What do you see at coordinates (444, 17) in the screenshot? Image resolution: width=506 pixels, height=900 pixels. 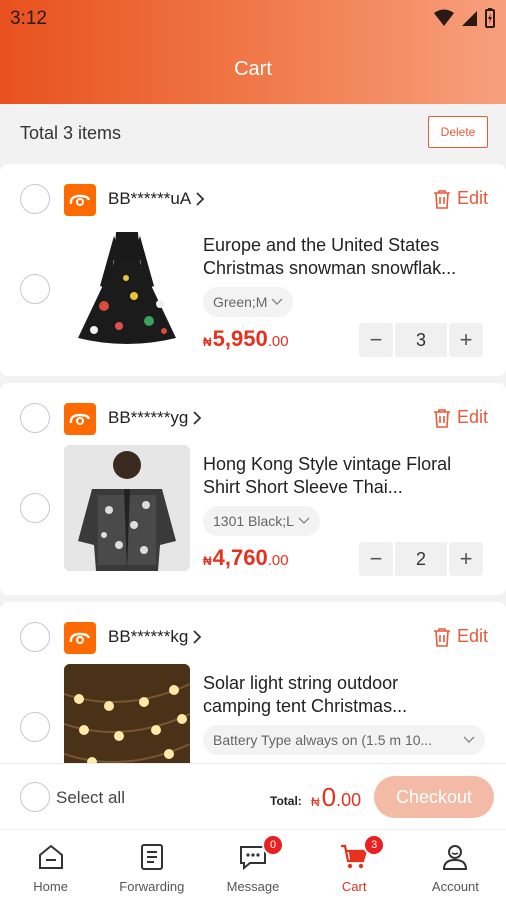 I see `wifi-icon` at bounding box center [444, 17].